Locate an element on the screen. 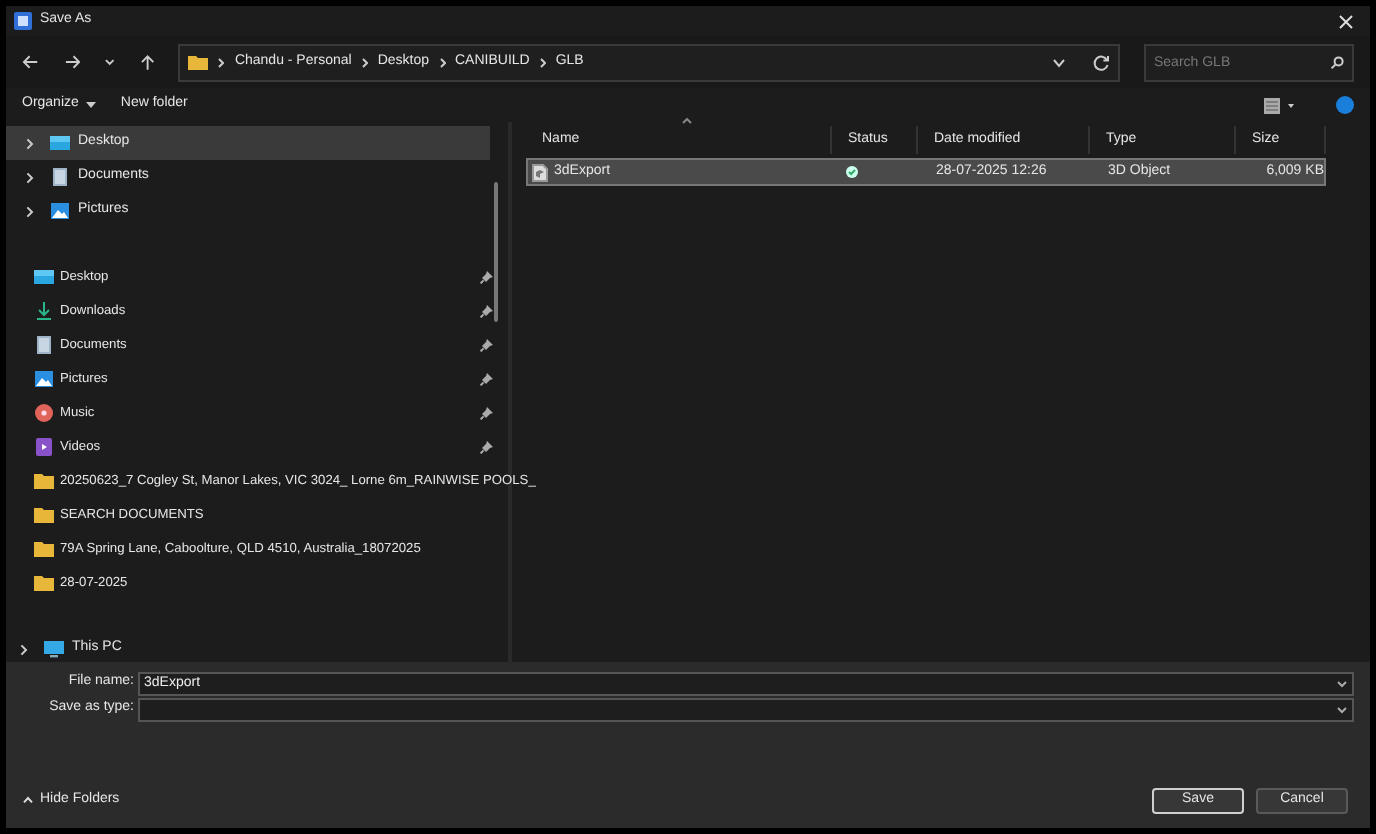 This screenshot has width=1376, height=834. scrollbar is located at coordinates (496, 252).